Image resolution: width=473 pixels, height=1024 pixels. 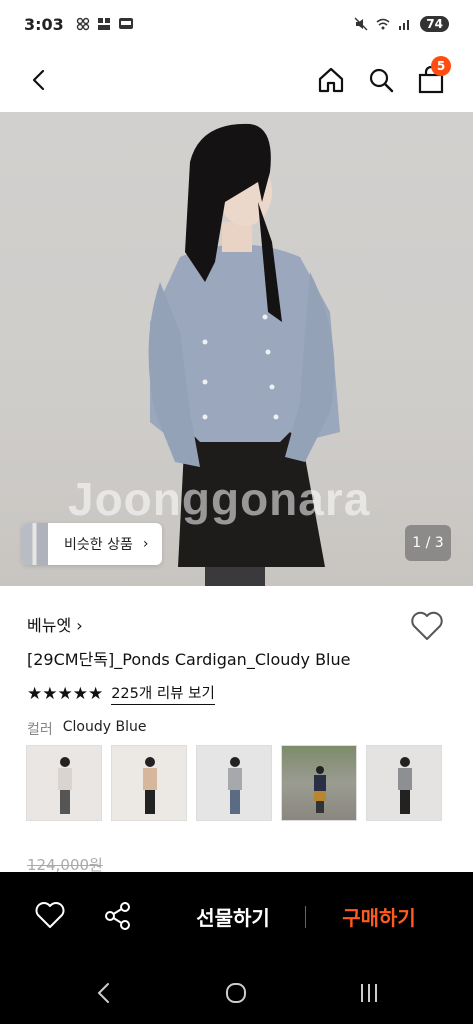 I want to click on rating-row: ★★★★★ 225개 리뷰 보기, so click(x=121, y=693).